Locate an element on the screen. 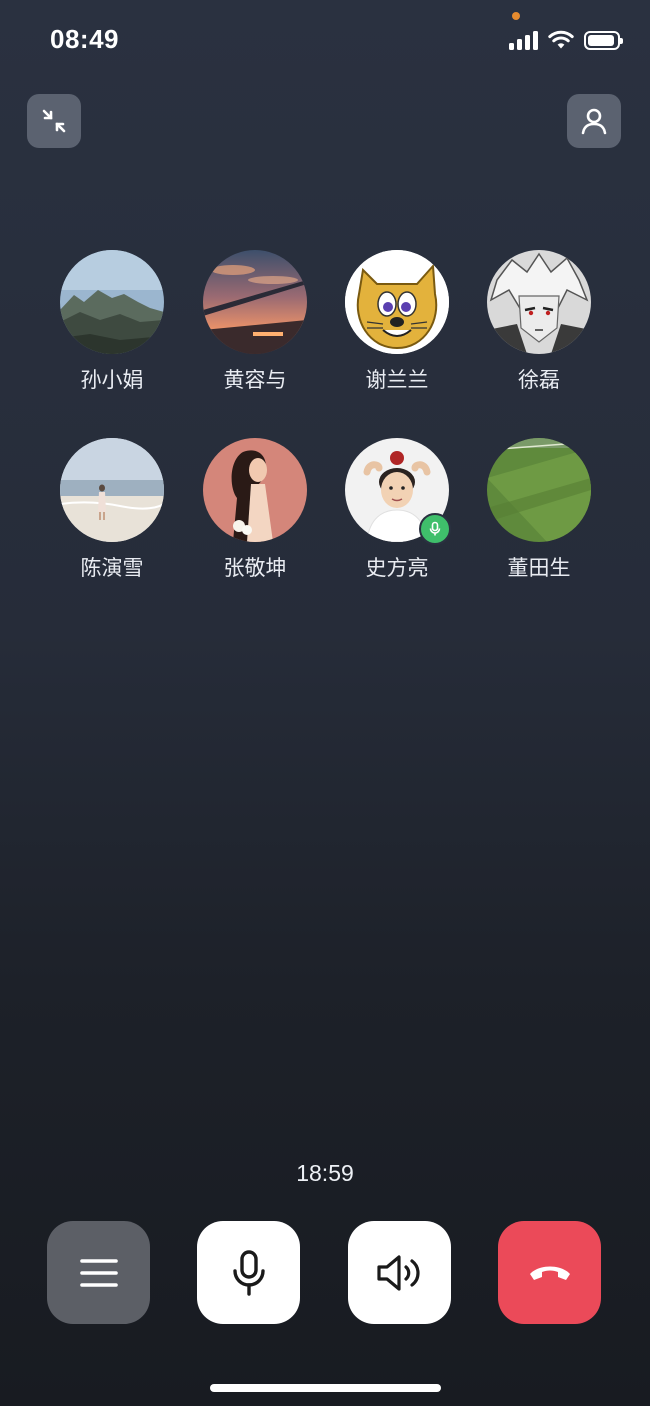 The image size is (650, 1406). participant-tile: 徐磊 is located at coordinates (539, 322).